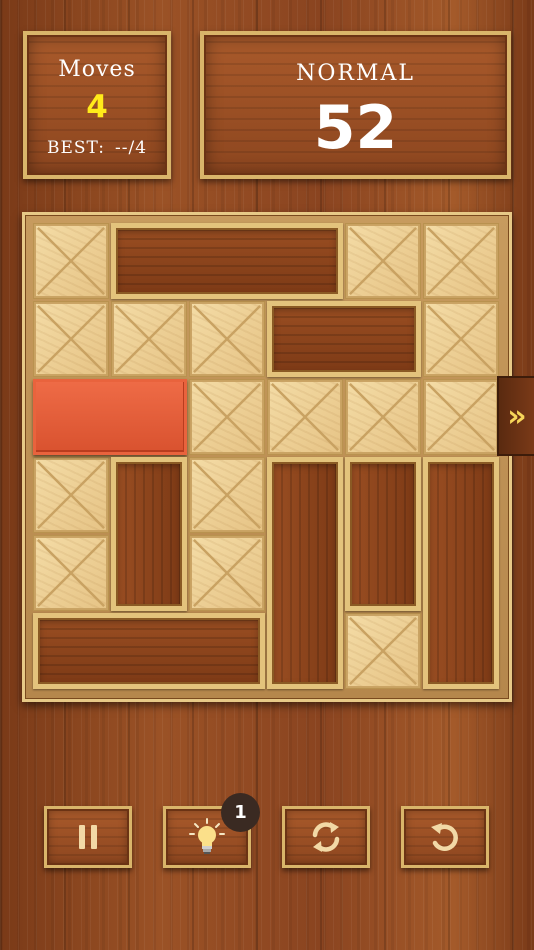 The image size is (534, 950). I want to click on target-block, so click(110, 417).